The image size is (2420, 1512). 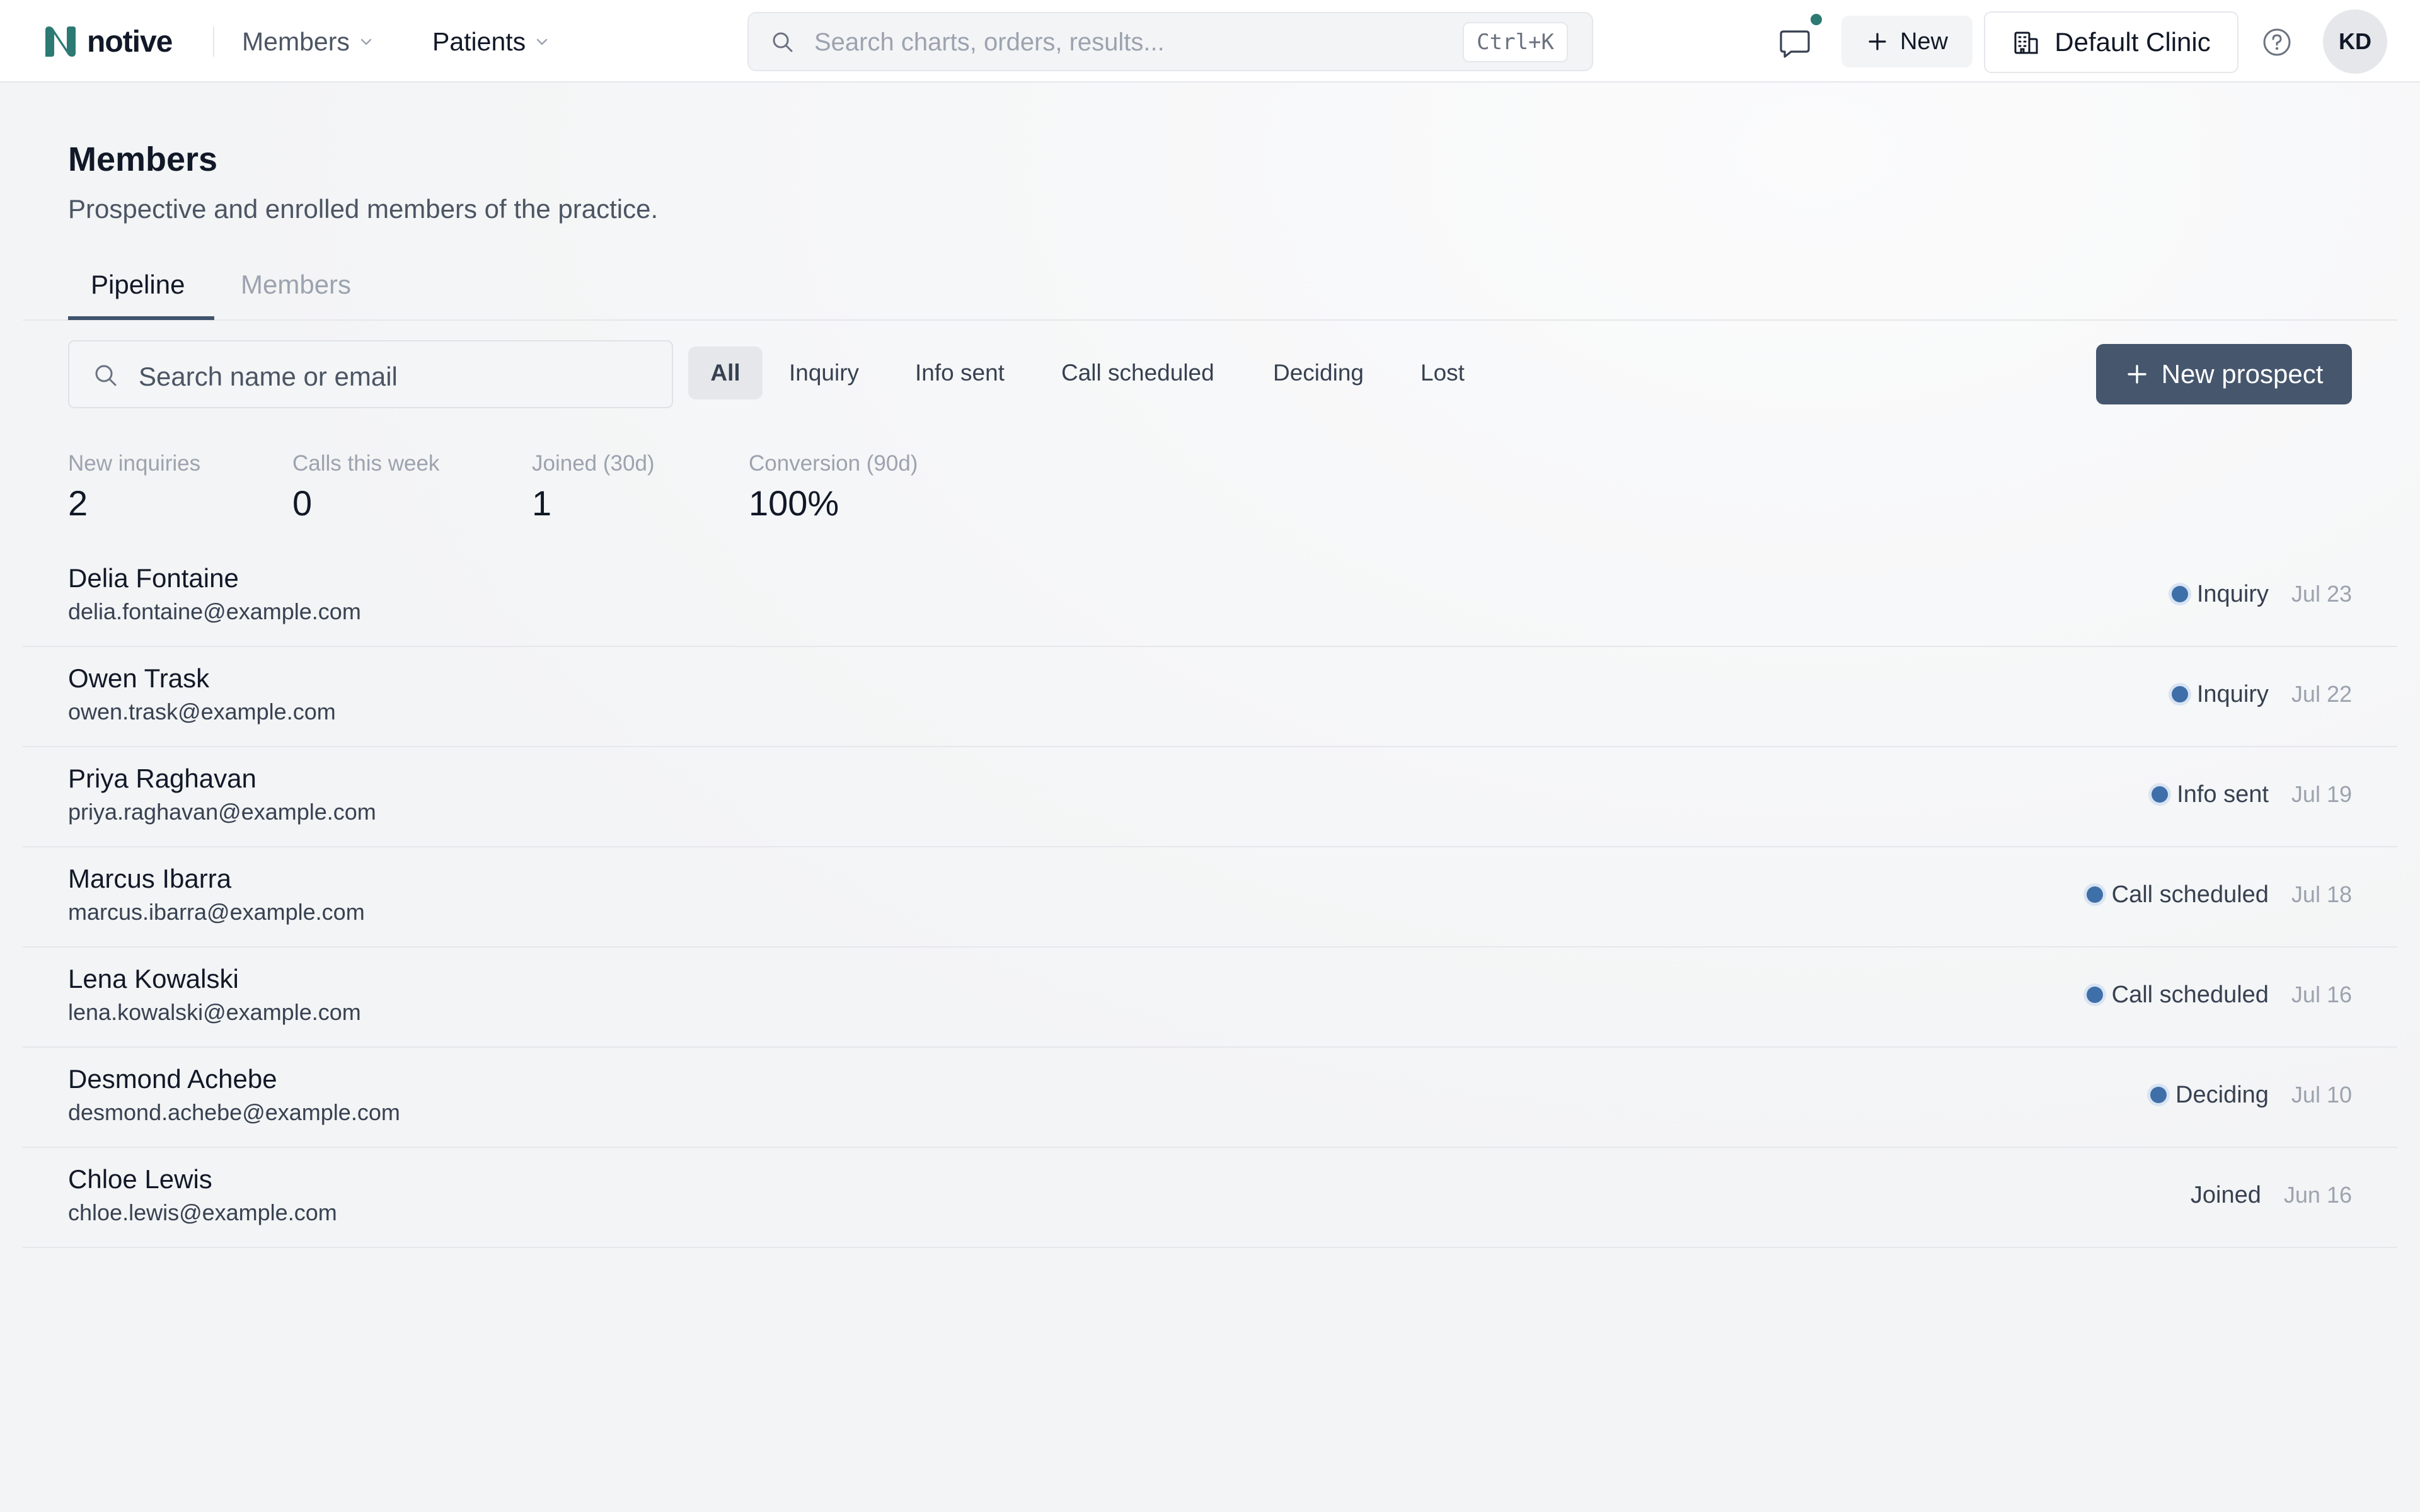 I want to click on stat-joined-label: Joined (30d), so click(x=594, y=463).